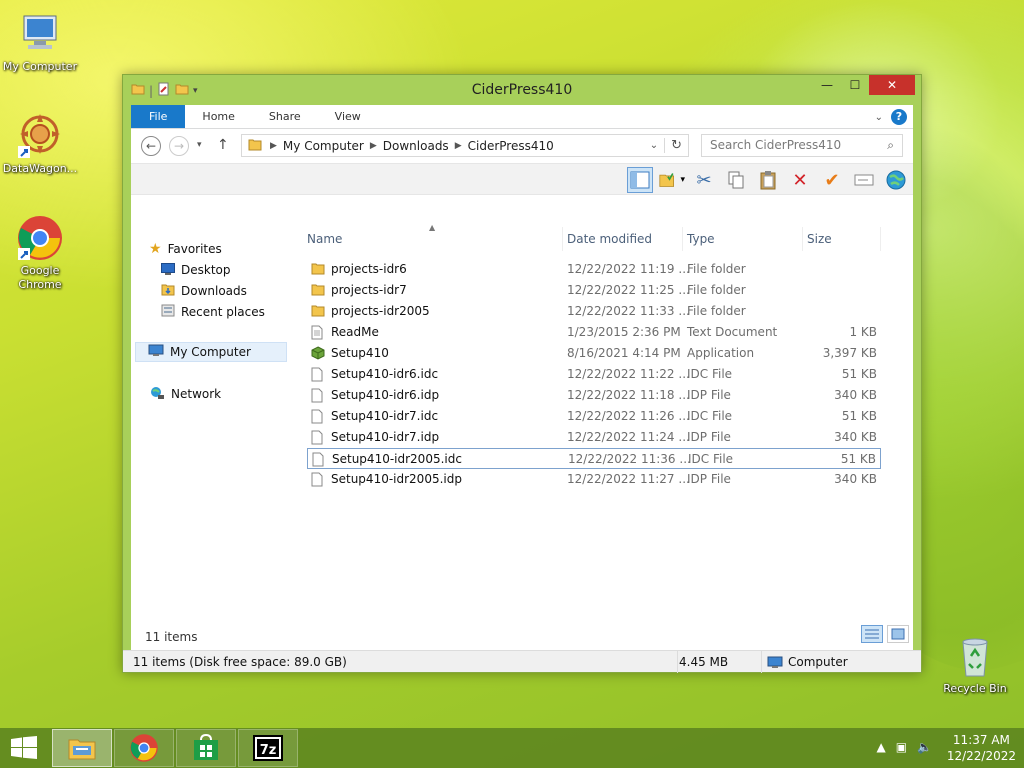 This screenshot has height=768, width=1024. I want to click on file-name: Setup410-idr7.idc, so click(385, 416).